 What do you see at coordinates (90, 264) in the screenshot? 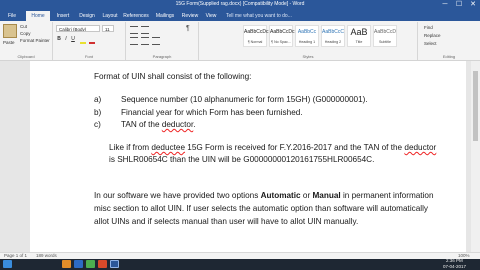
I see `chrome-icon` at bounding box center [90, 264].